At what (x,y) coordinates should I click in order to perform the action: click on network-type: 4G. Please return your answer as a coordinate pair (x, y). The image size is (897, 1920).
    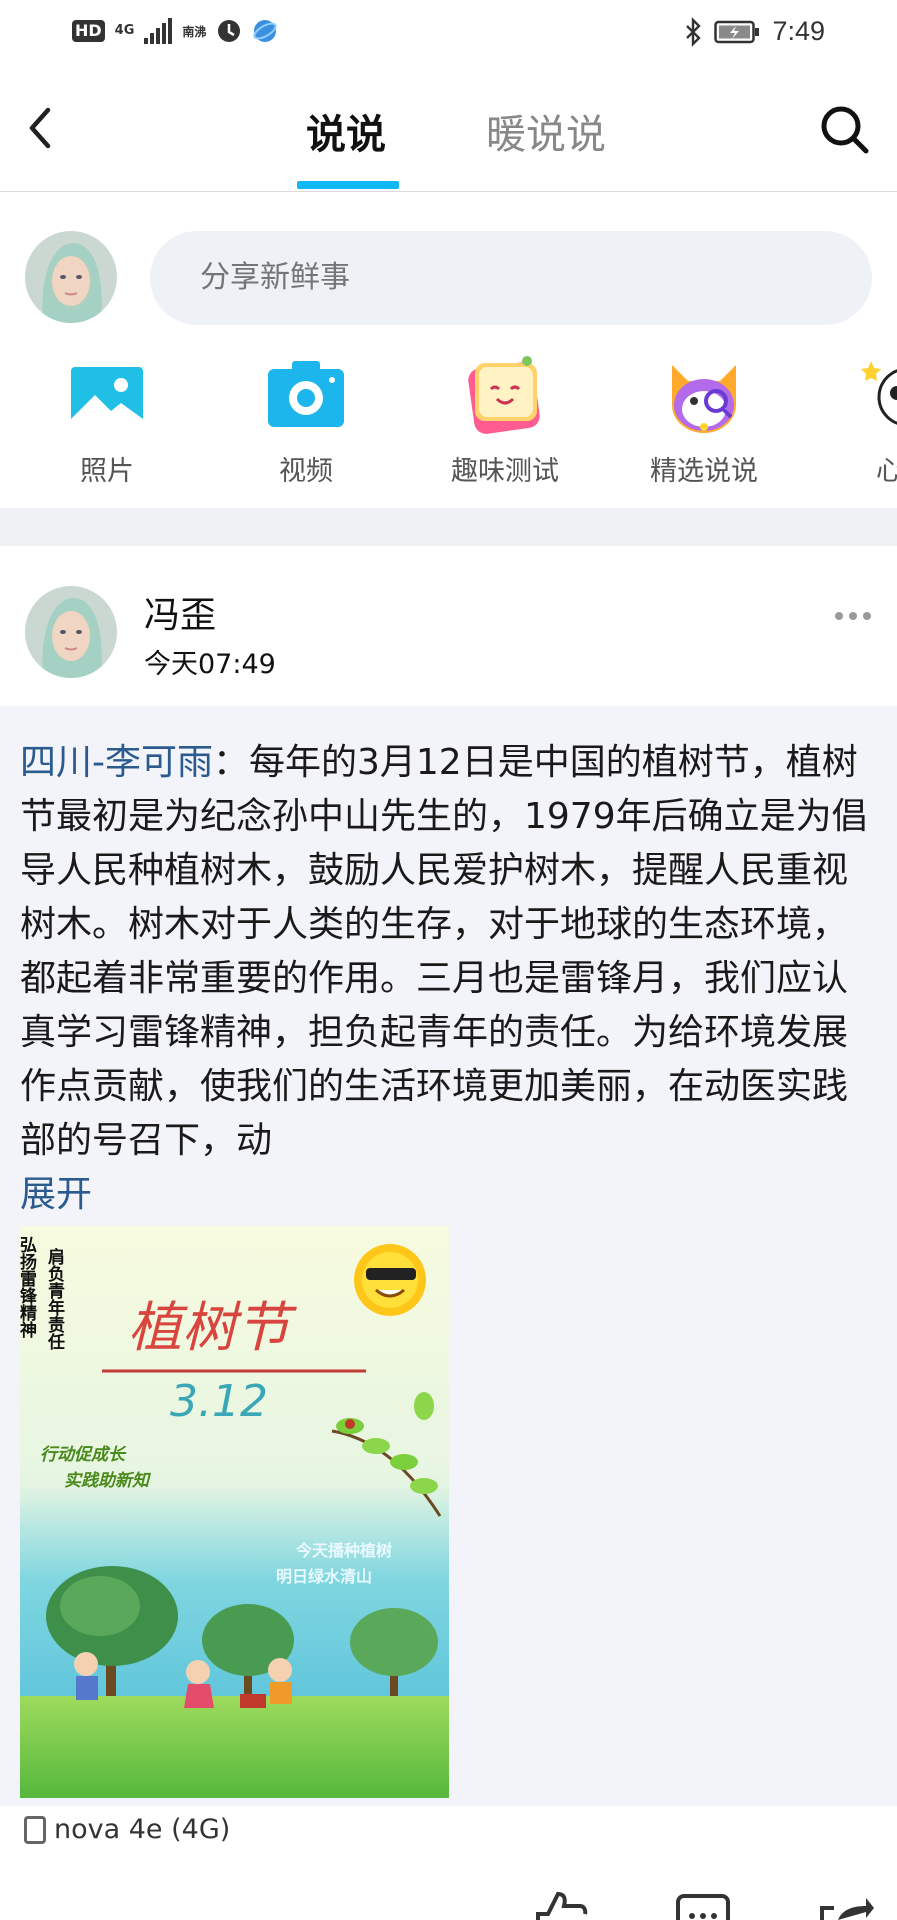
    Looking at the image, I should click on (124, 30).